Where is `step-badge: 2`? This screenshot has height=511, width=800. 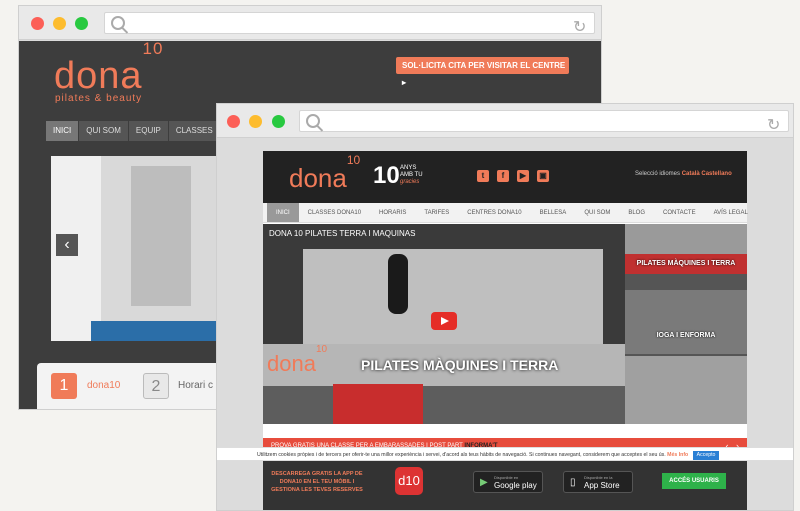
step-badge: 2 is located at coordinates (156, 386).